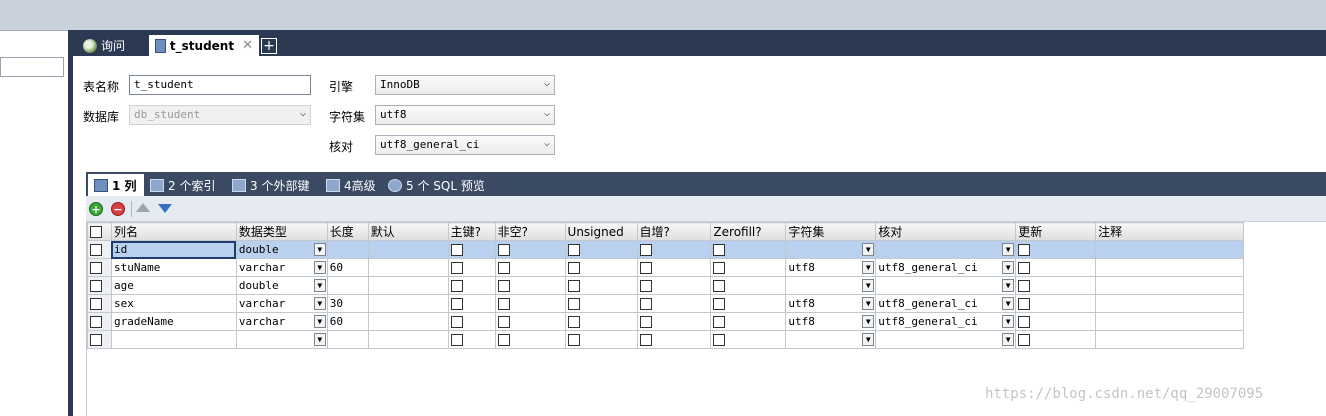 Image resolution: width=1326 pixels, height=416 pixels. What do you see at coordinates (665, 303) in the screenshot?
I see `table-row: sex varchar ▼ 30 utf8 ▼ utf8_general_ci ▼` at bounding box center [665, 303].